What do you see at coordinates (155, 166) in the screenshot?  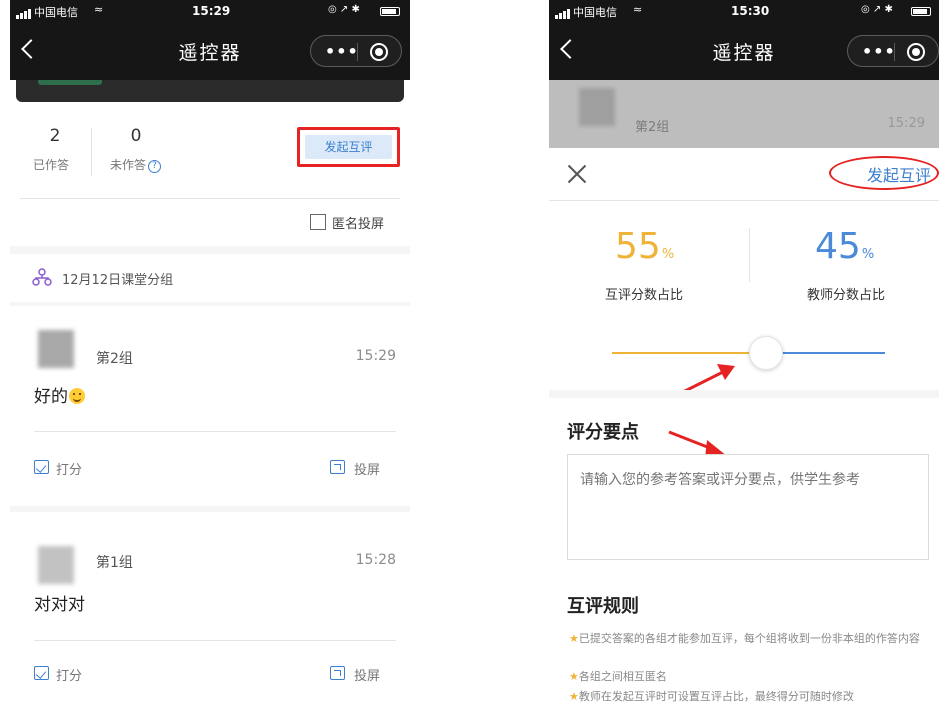 I see `help-icon: ?` at bounding box center [155, 166].